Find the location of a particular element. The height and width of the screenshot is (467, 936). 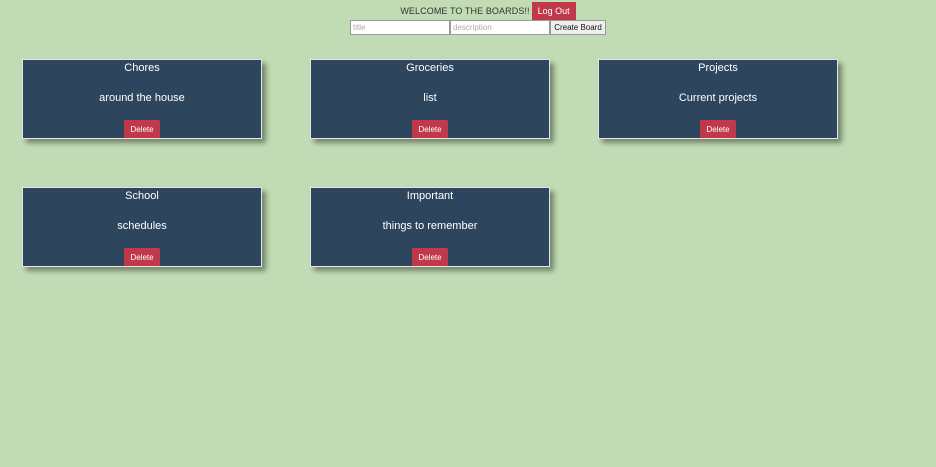

board-card-chores: Chores around the house Delete is located at coordinates (142, 99).